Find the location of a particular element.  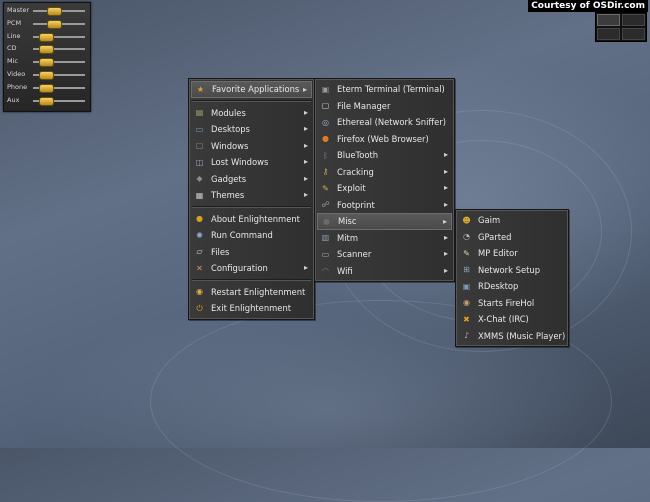

menu-item-label: Exploit is located at coordinates (351, 188).